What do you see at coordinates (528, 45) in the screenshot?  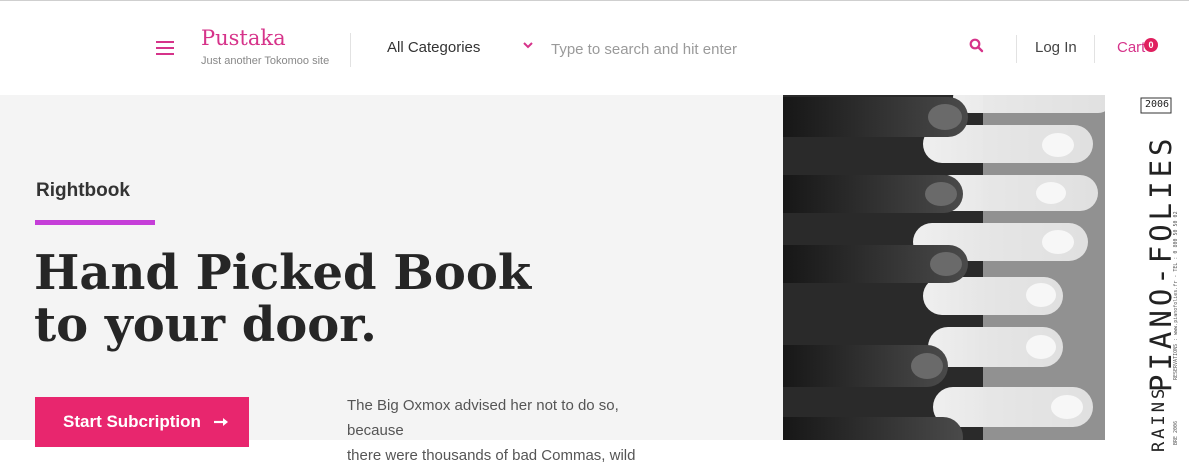 I see `chevron-down-icon` at bounding box center [528, 45].